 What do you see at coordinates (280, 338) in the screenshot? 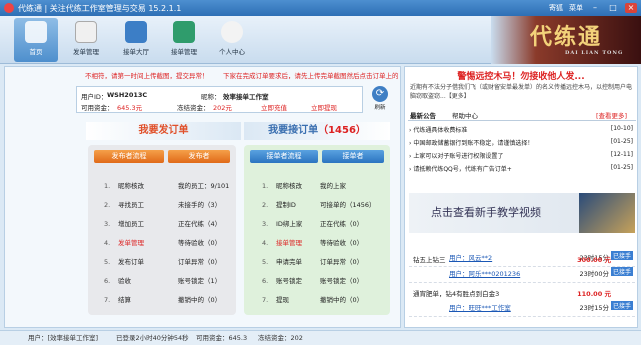
I see `status-frozen: 冻结资金：202` at bounding box center [280, 338].